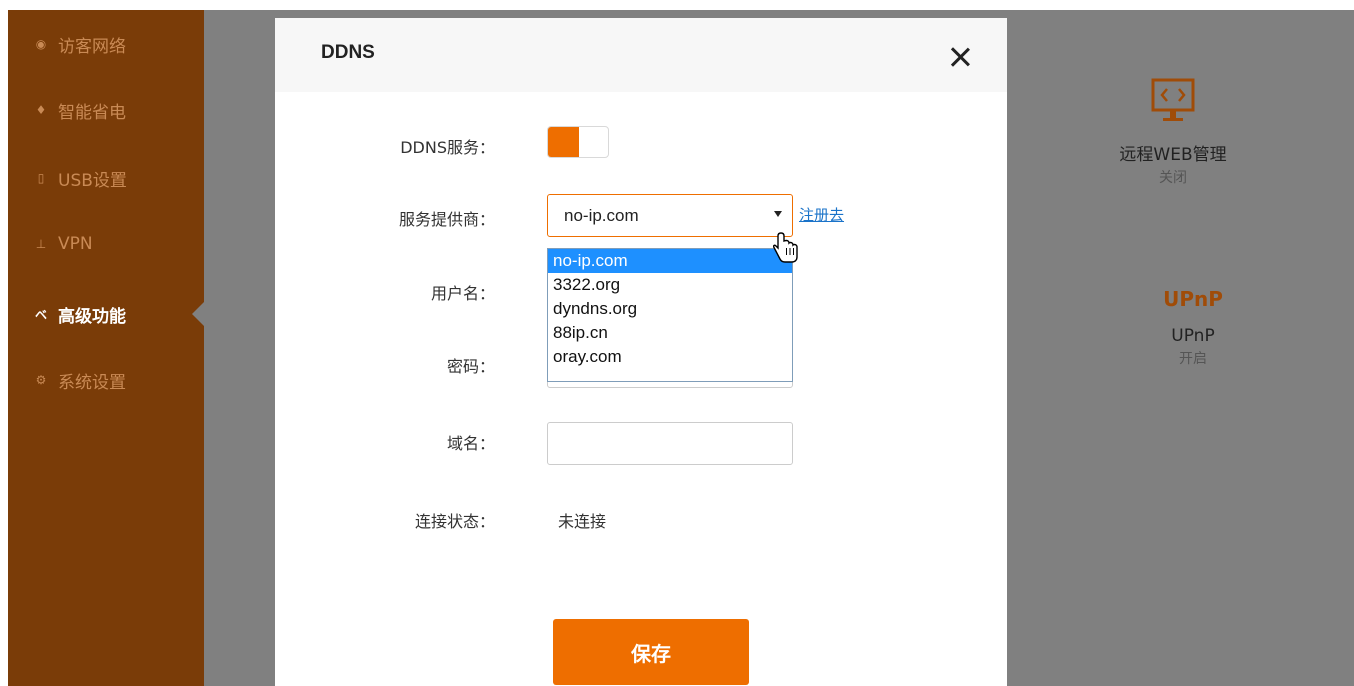  What do you see at coordinates (1193, 359) in the screenshot?
I see `card-status: 开启` at bounding box center [1193, 359].